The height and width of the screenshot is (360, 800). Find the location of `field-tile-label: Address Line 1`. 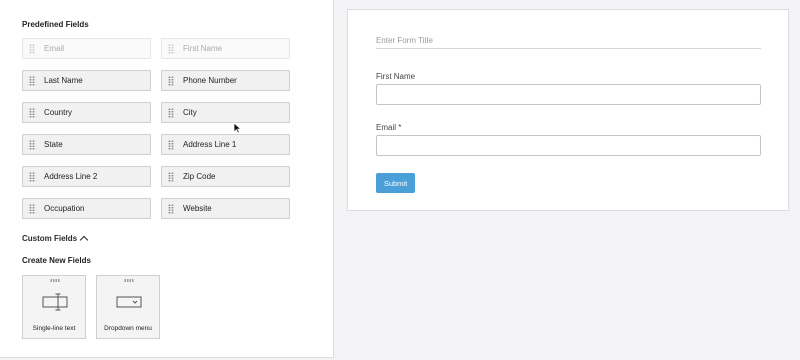

field-tile-label: Address Line 1 is located at coordinates (210, 144).